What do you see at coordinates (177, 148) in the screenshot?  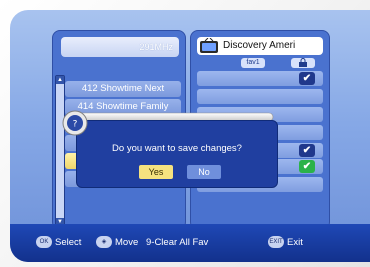 I see `dialog-message: Do you want to save changes?` at bounding box center [177, 148].